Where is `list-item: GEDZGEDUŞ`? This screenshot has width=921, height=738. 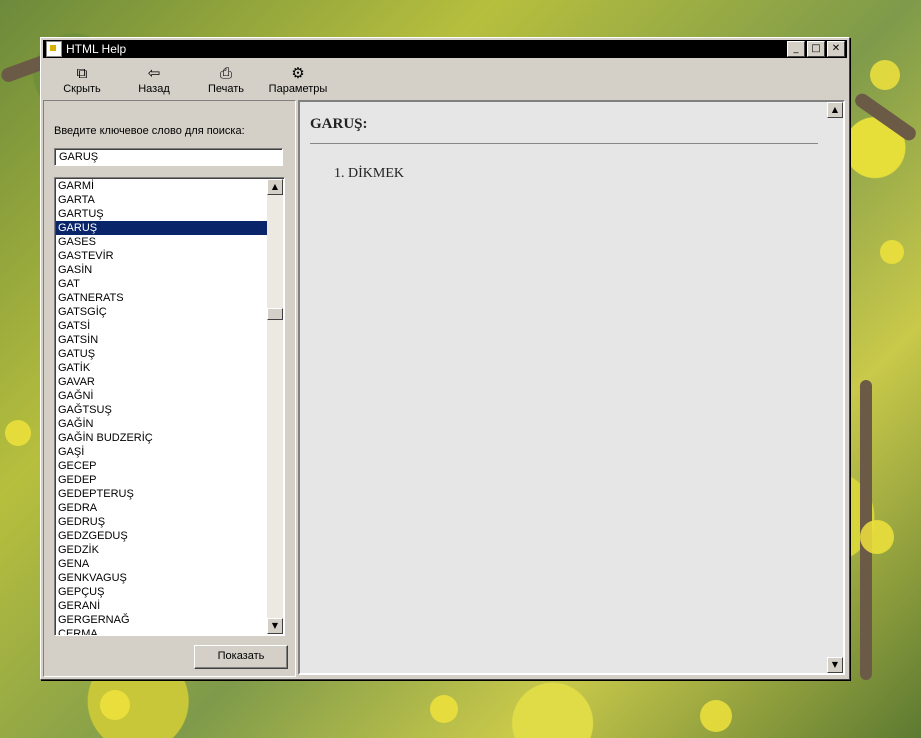
list-item: GEDZGEDUŞ is located at coordinates (162, 536).